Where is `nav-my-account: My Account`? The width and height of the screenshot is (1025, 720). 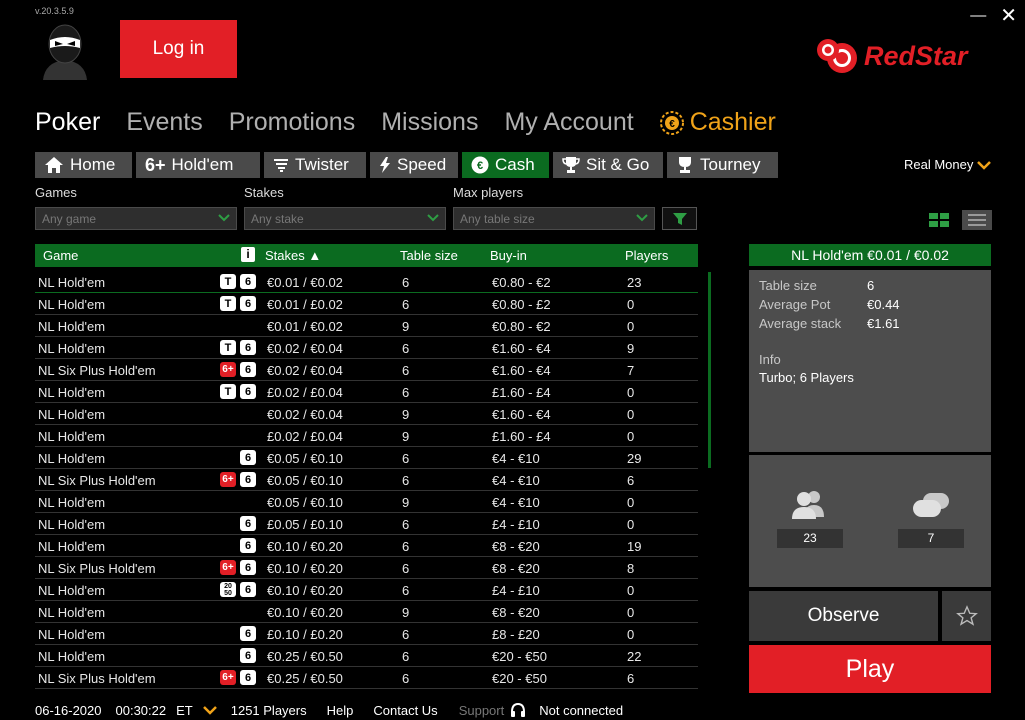
nav-my-account: My Account is located at coordinates (568, 122).